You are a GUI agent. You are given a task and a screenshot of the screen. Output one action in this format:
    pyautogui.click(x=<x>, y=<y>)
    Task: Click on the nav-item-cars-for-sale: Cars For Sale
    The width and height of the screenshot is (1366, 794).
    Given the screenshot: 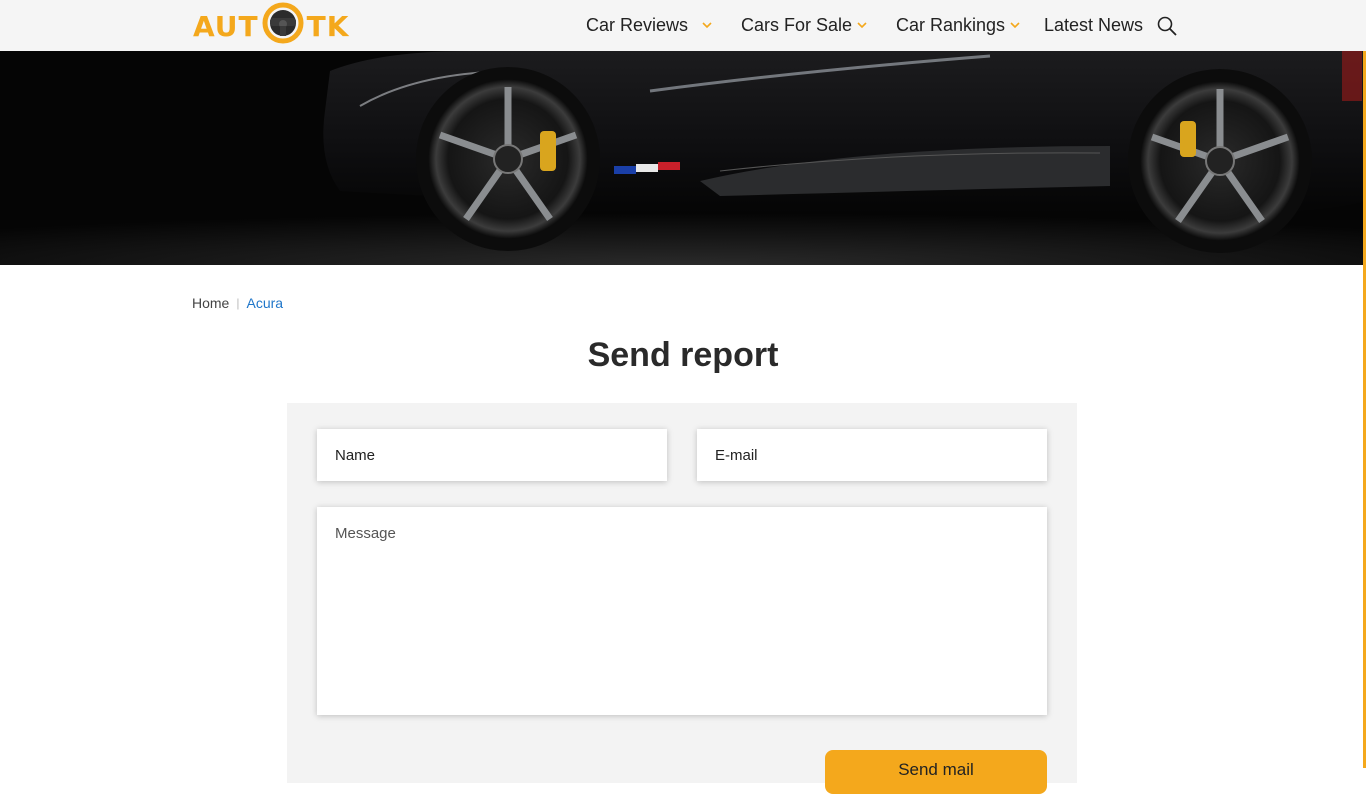 What is the action you would take?
    pyautogui.click(x=804, y=25)
    